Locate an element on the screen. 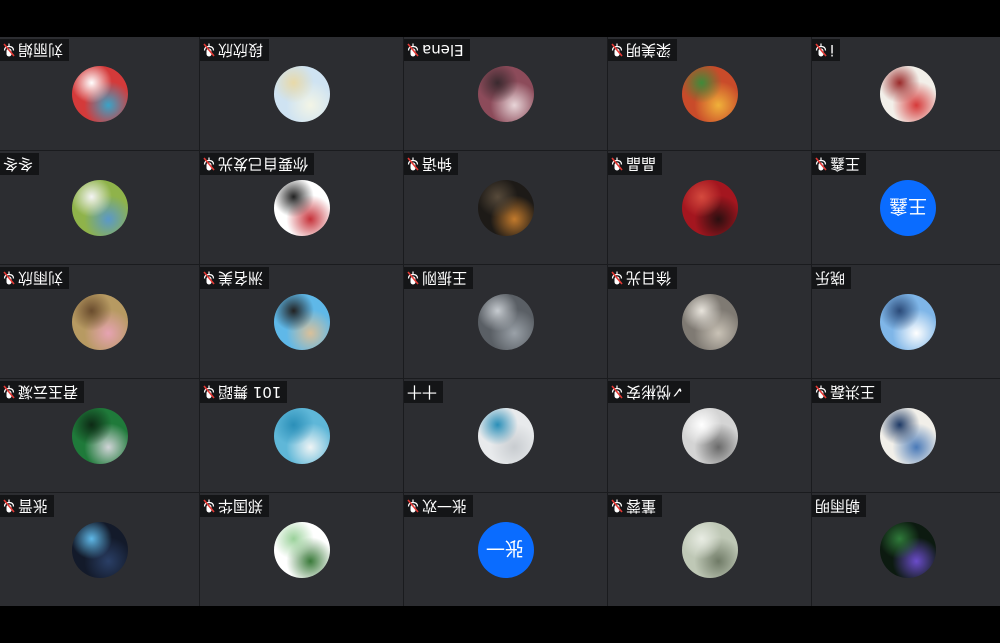 The width and height of the screenshot is (1000, 643). participant-name: Elena is located at coordinates (443, 50).